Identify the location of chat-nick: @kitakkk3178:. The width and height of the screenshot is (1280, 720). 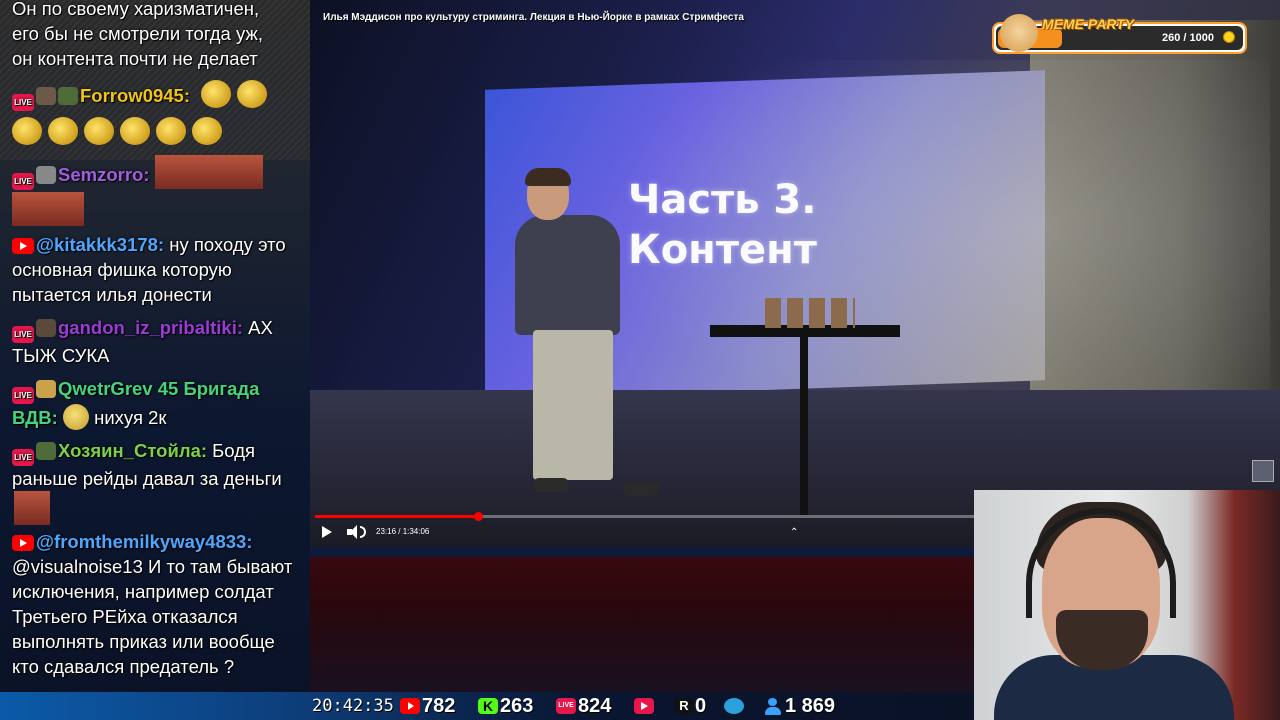
(100, 244).